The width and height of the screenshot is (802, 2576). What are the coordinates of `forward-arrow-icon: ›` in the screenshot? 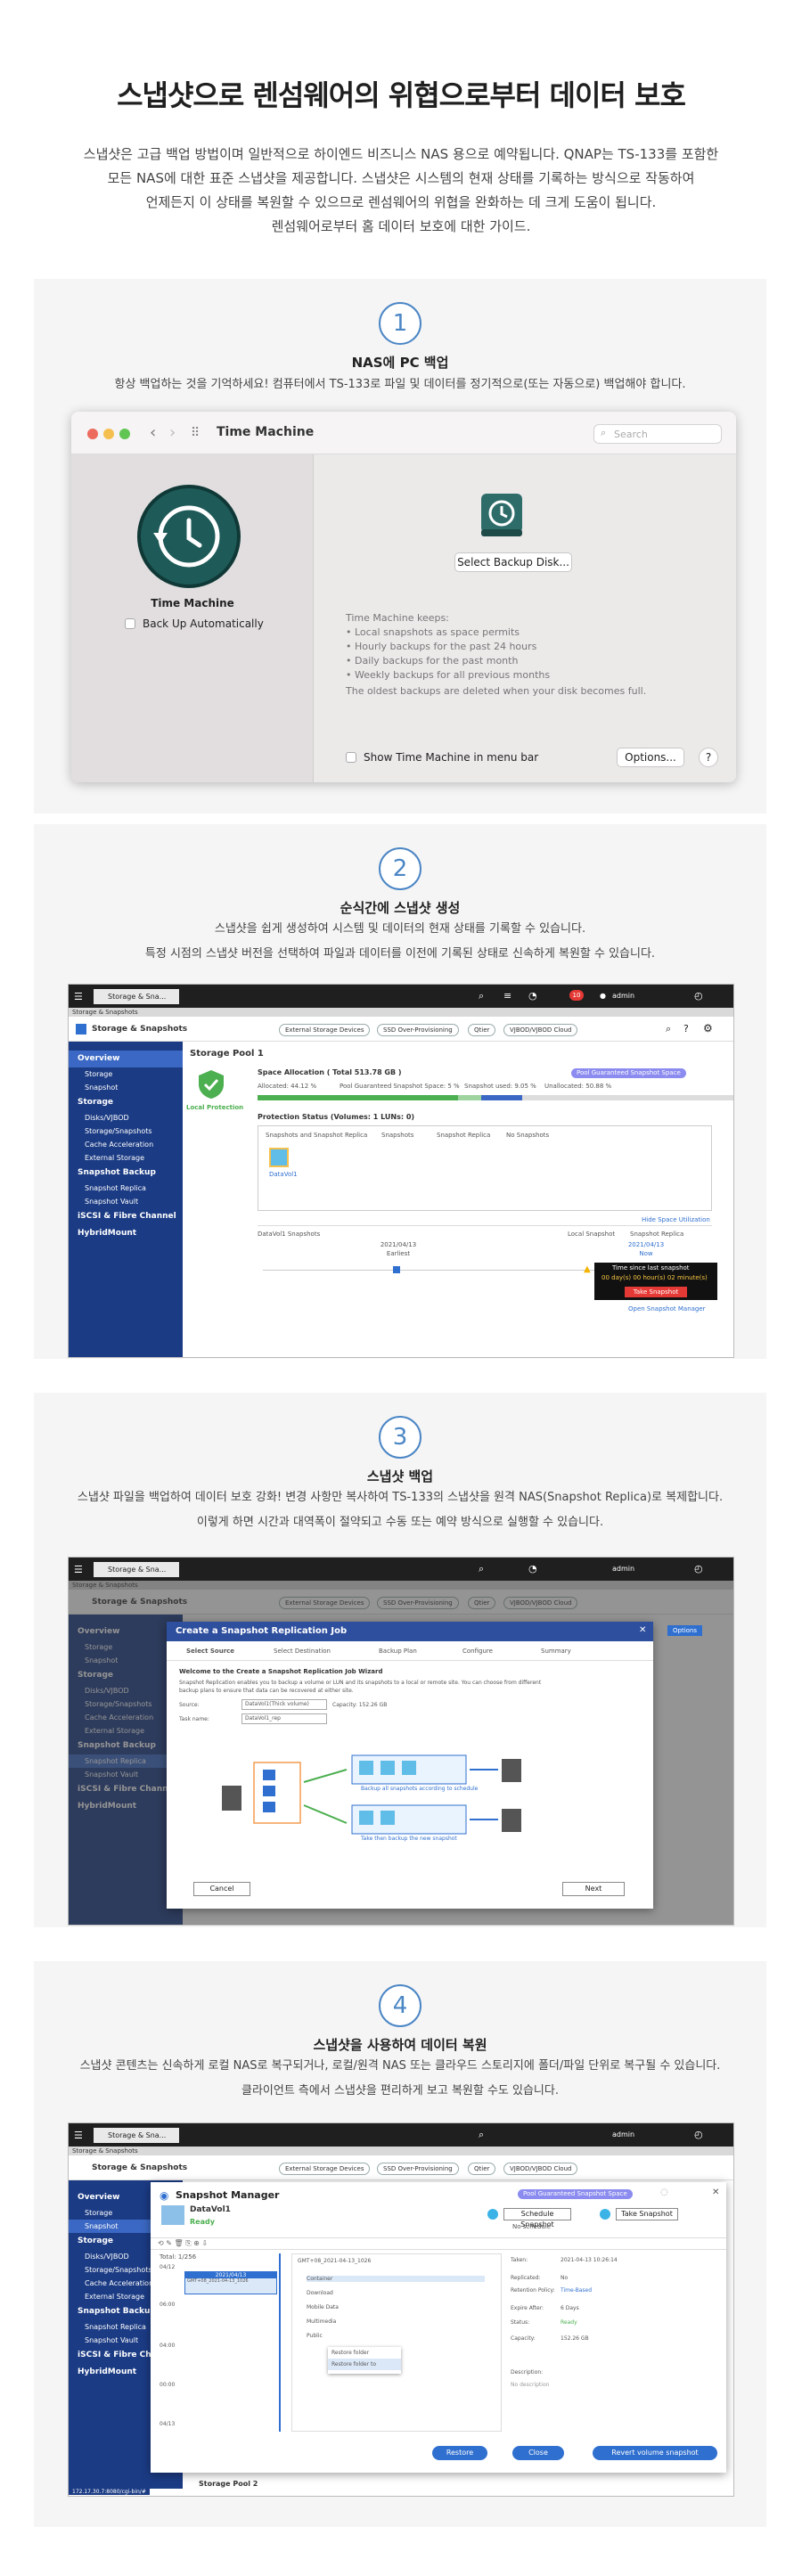 It's located at (172, 432).